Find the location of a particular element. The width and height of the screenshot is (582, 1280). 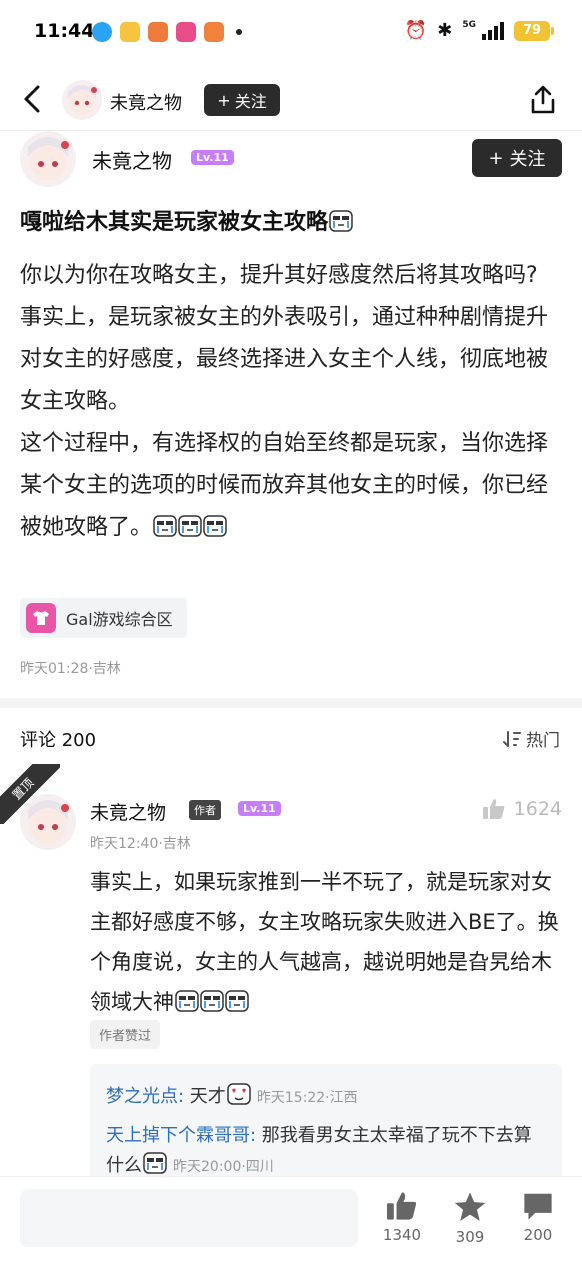

battery-icon: 79 is located at coordinates (534, 30).